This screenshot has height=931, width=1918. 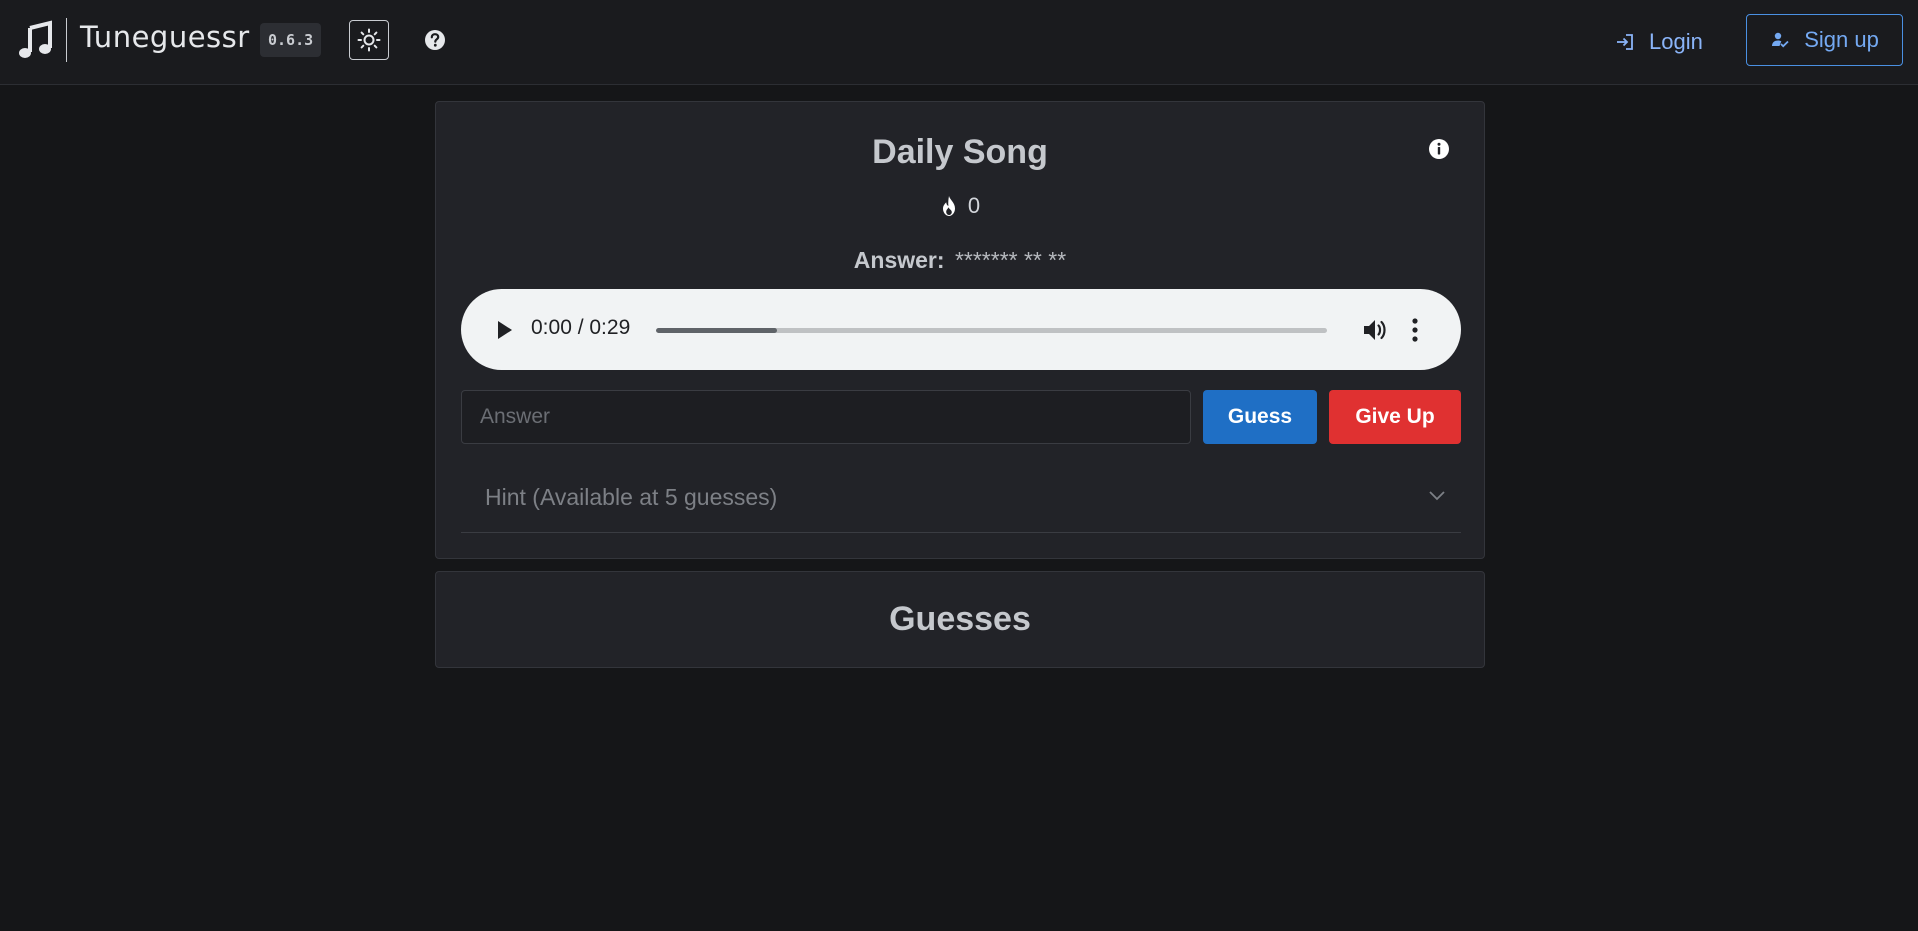 What do you see at coordinates (948, 206) in the screenshot?
I see `flame-icon` at bounding box center [948, 206].